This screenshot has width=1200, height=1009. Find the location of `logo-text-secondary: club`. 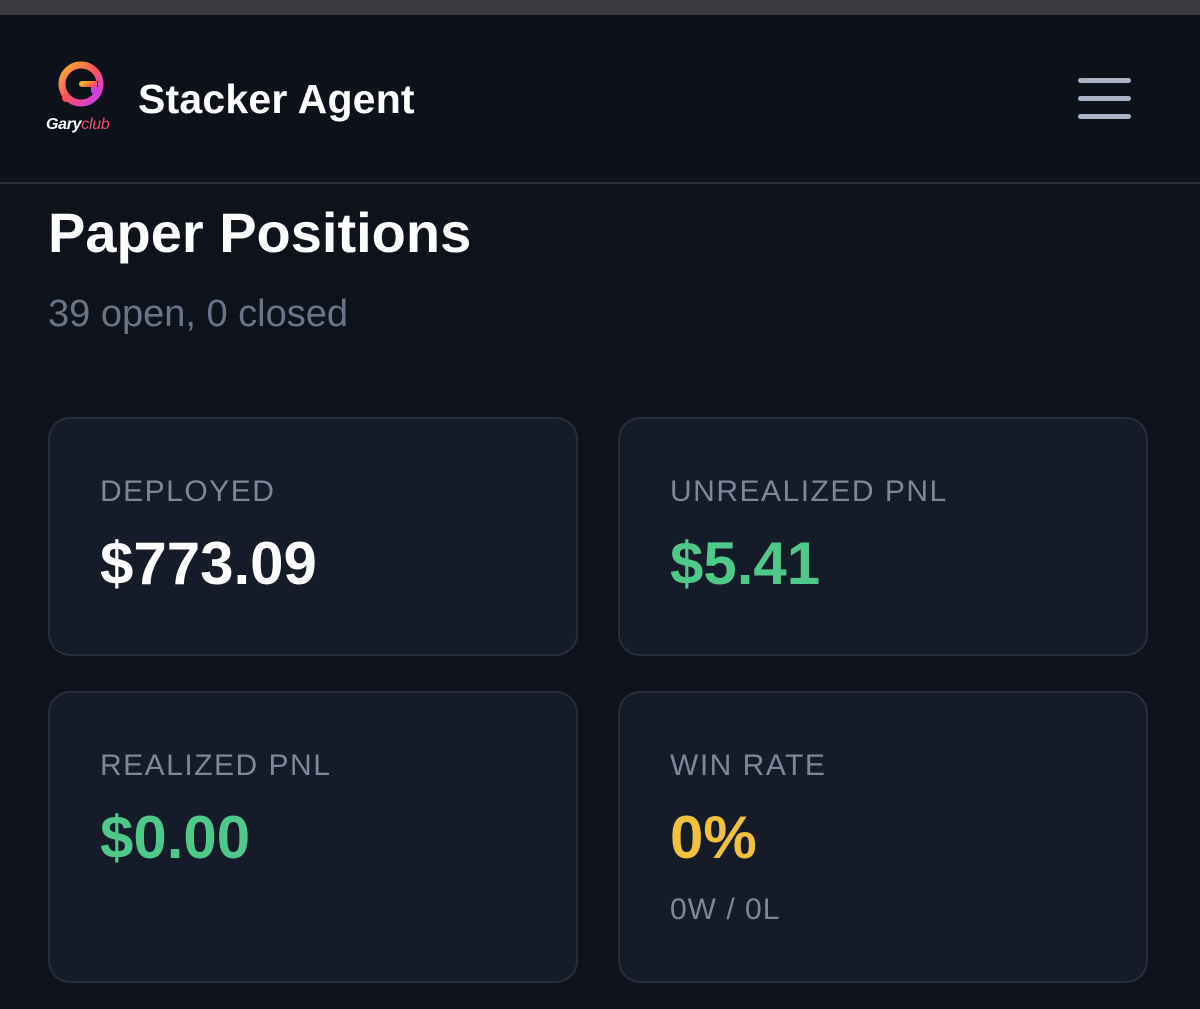

logo-text-secondary: club is located at coordinates (95, 124).